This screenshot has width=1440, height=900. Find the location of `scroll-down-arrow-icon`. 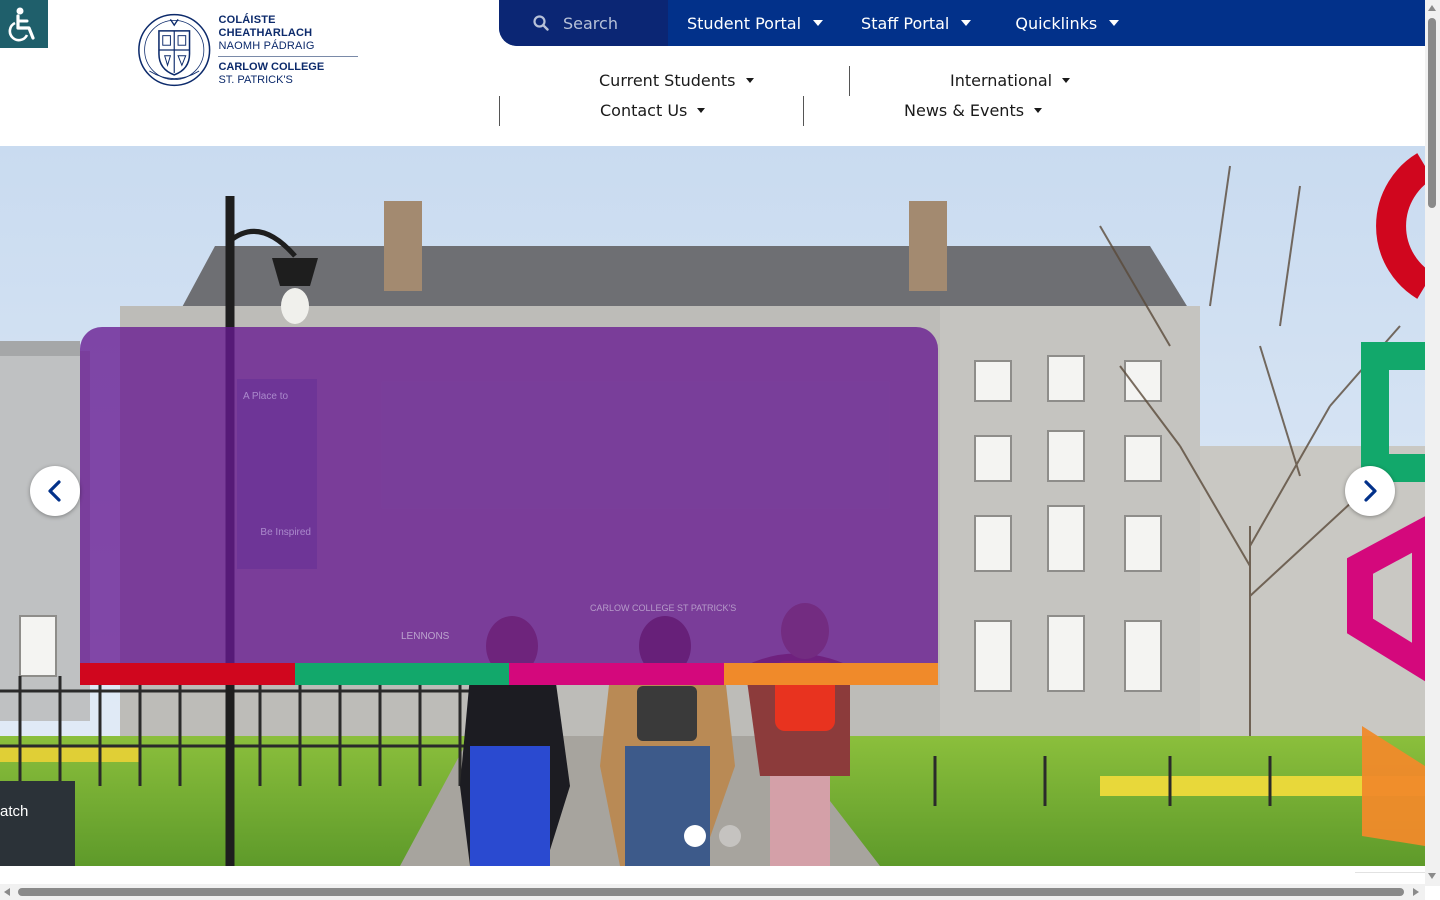

scroll-down-arrow-icon is located at coordinates (1432, 876).